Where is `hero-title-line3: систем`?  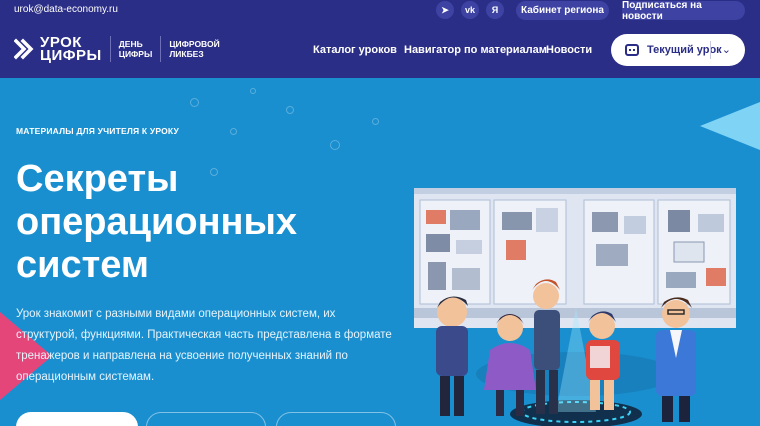
hero-title-line3: систем is located at coordinates (82, 265).